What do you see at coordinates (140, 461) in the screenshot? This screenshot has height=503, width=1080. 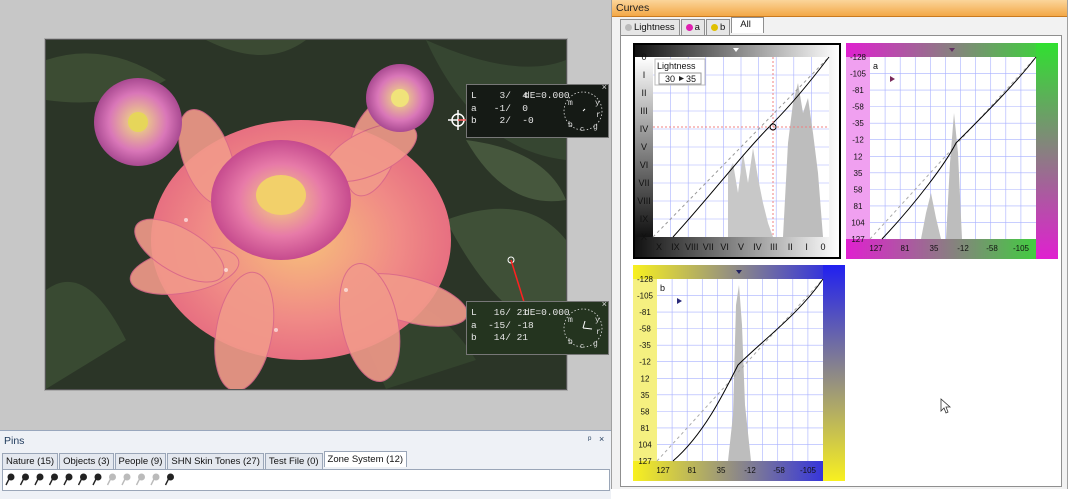 I see `tab-people: People (9)` at bounding box center [140, 461].